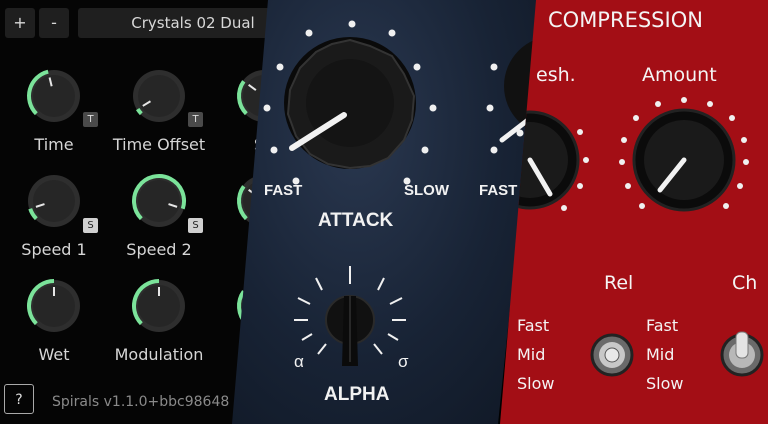 The height and width of the screenshot is (424, 768). Describe the element at coordinates (54, 354) in the screenshot. I see `knob-label: Wet` at that location.